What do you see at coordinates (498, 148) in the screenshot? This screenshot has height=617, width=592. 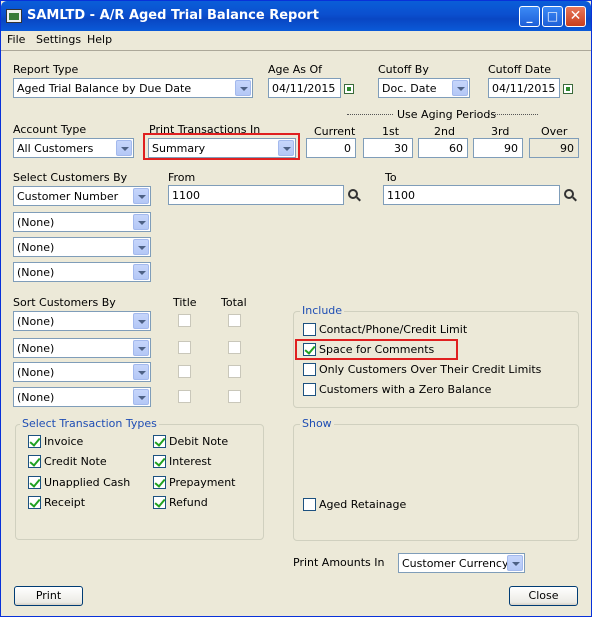 I see `aging-3rd-field: 90` at bounding box center [498, 148].